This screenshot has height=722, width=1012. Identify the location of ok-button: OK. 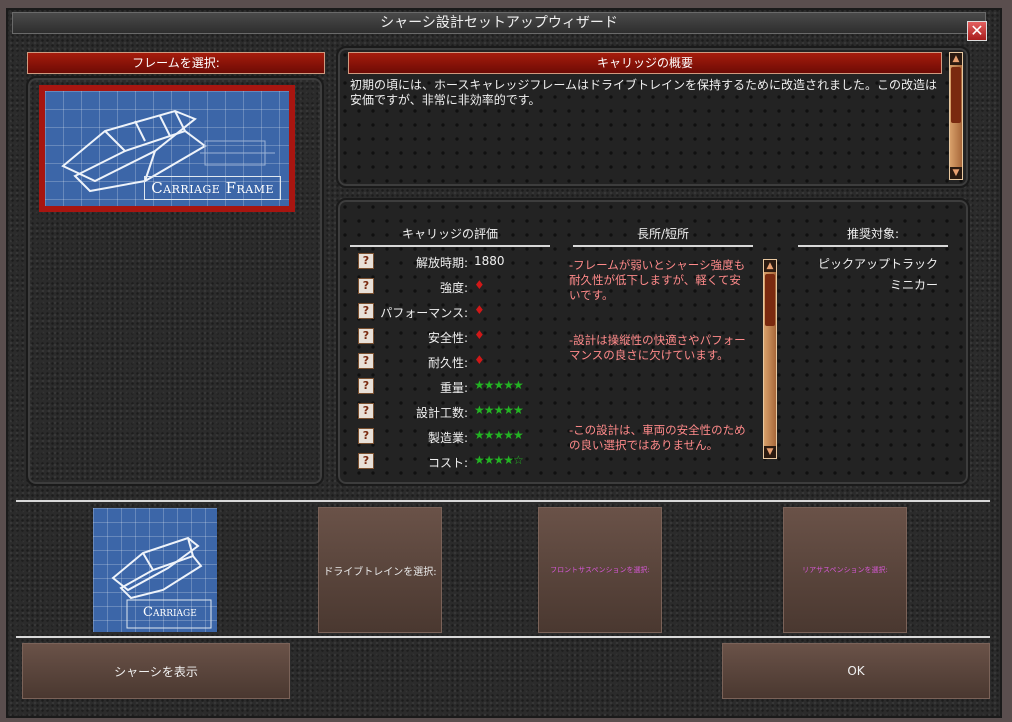
(856, 671).